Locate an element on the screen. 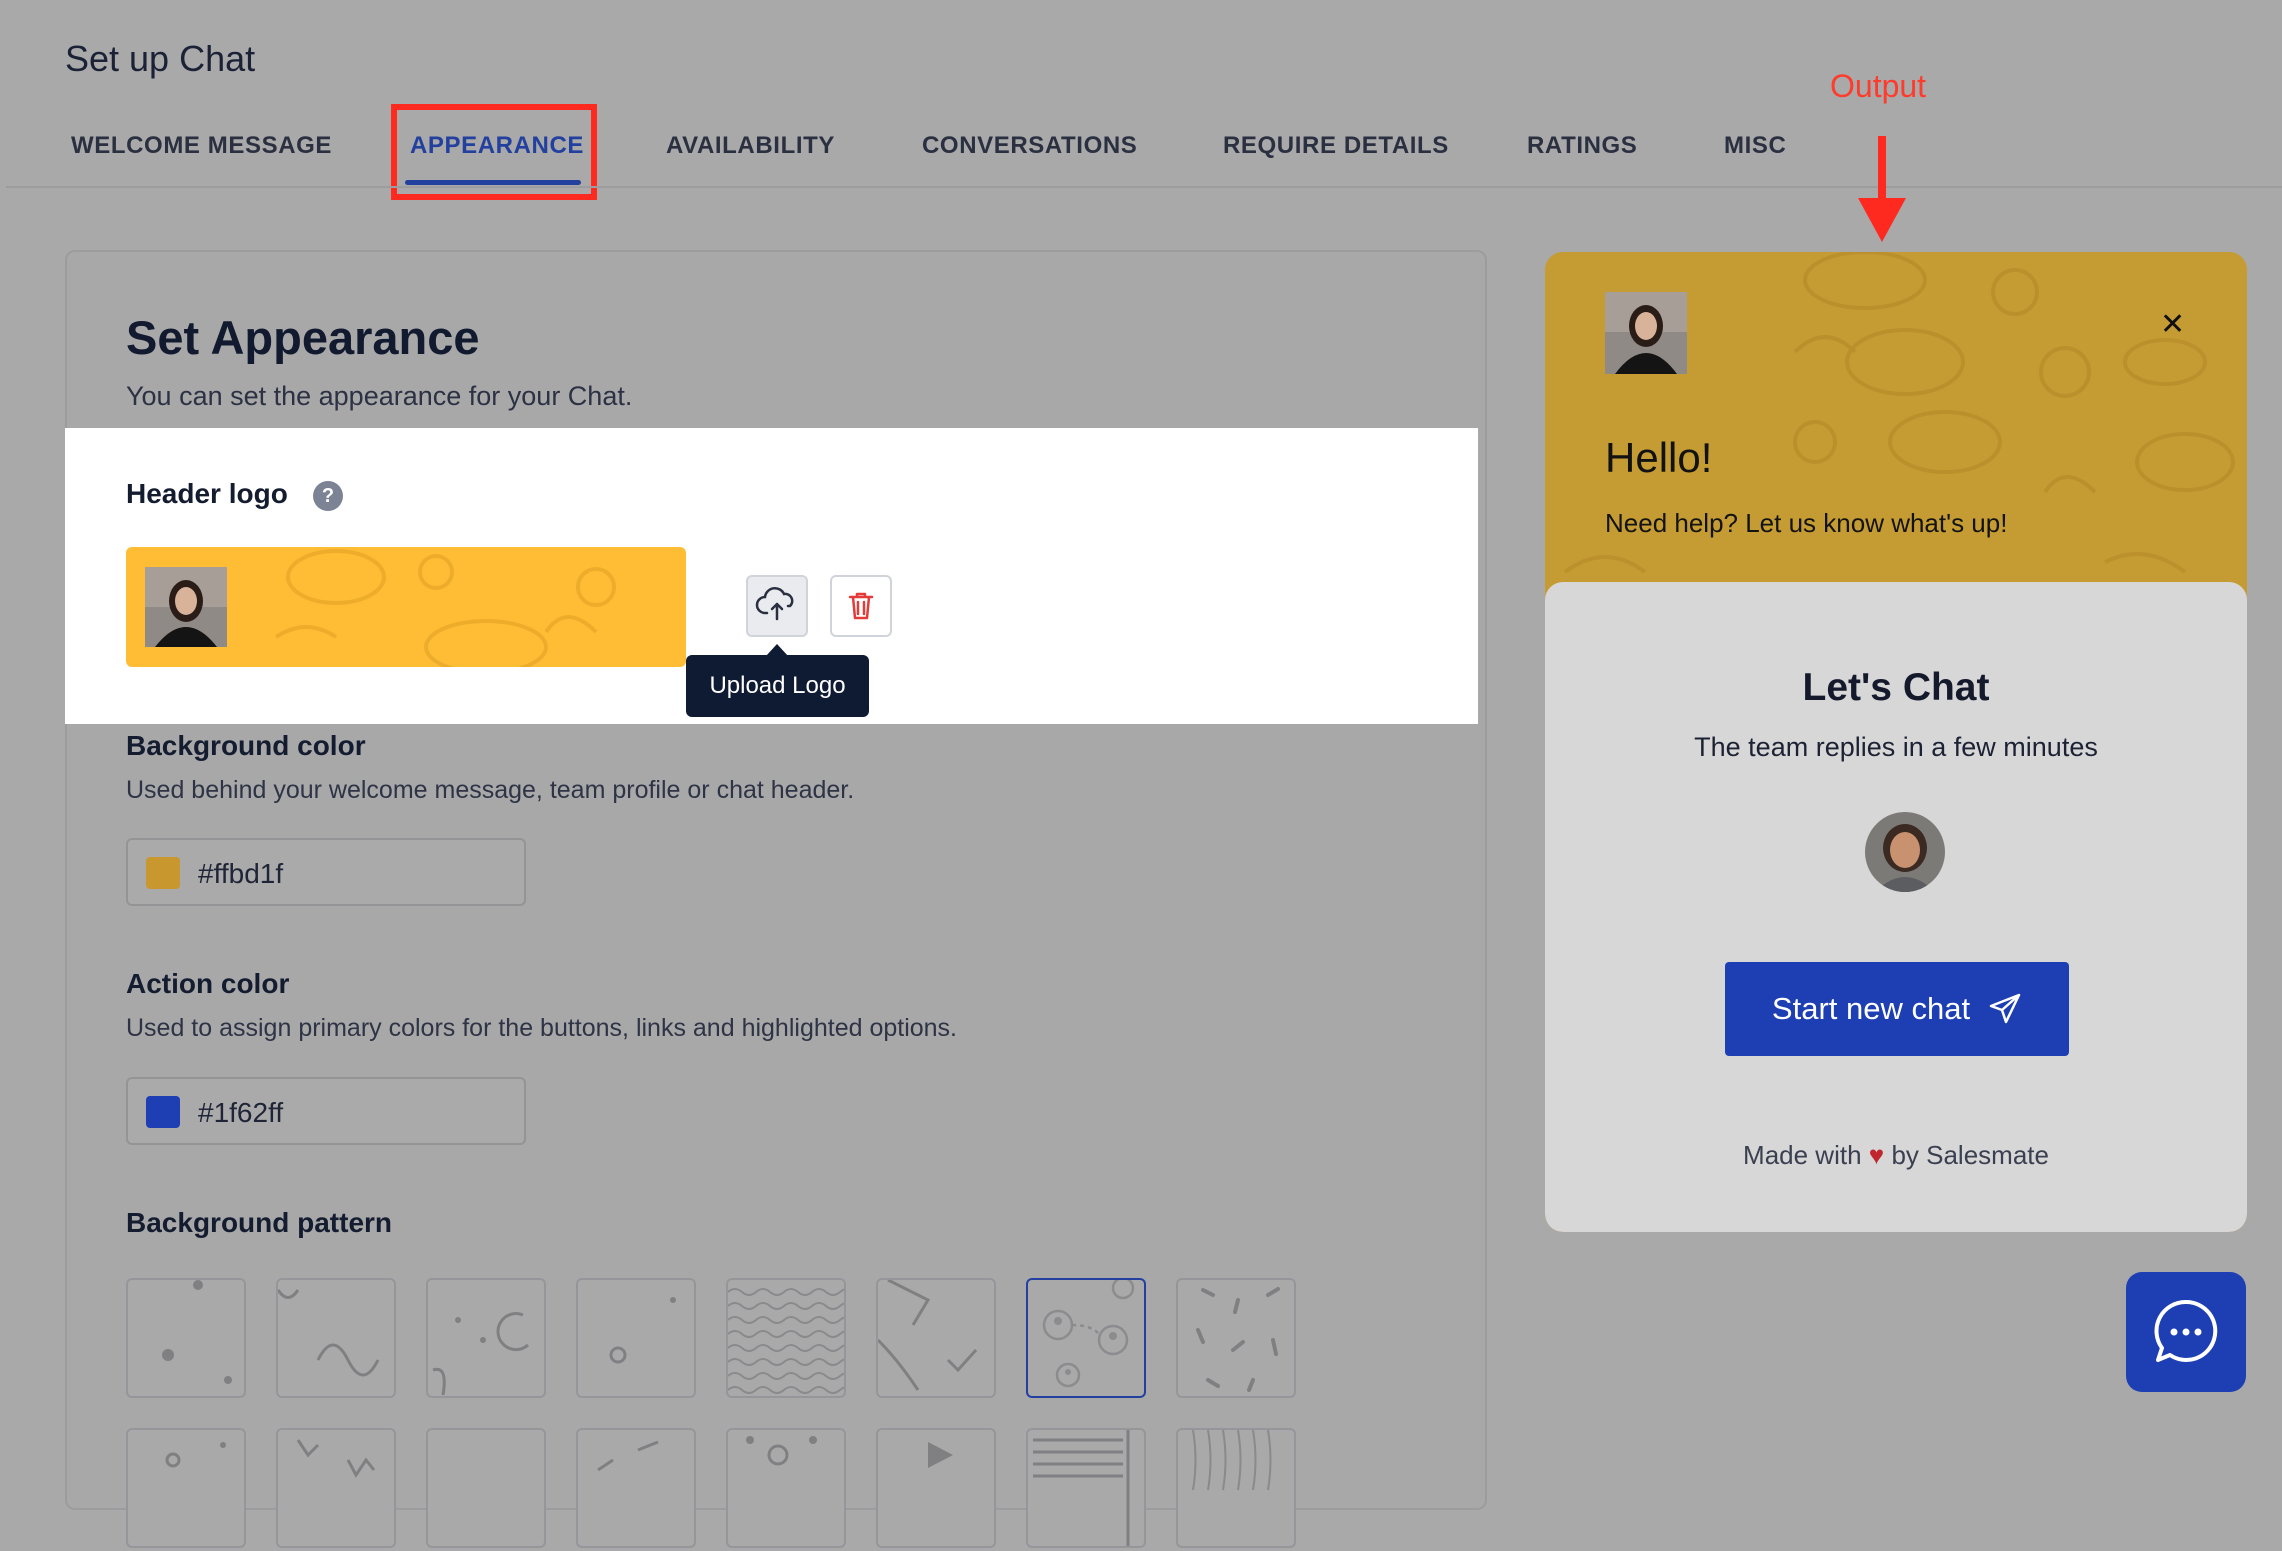 The height and width of the screenshot is (1551, 2282). tab-availability: AVAILABILITY is located at coordinates (750, 146).